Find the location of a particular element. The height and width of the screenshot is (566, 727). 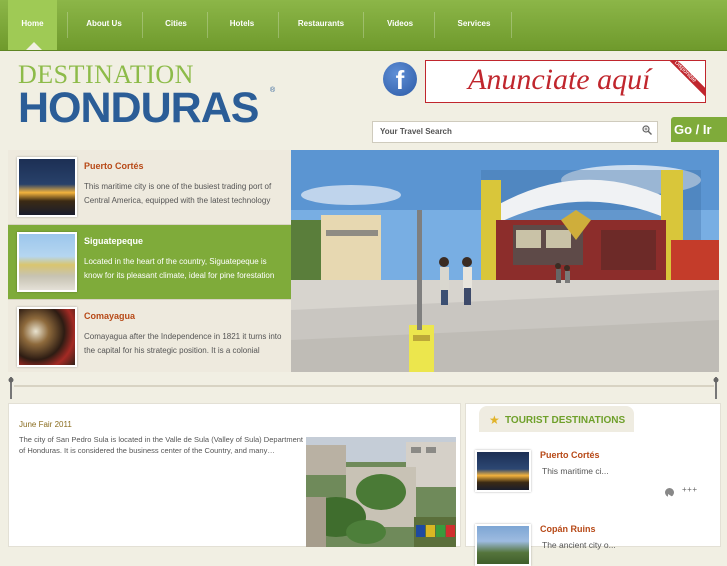

active-nav-indicator is located at coordinates (34, 46).